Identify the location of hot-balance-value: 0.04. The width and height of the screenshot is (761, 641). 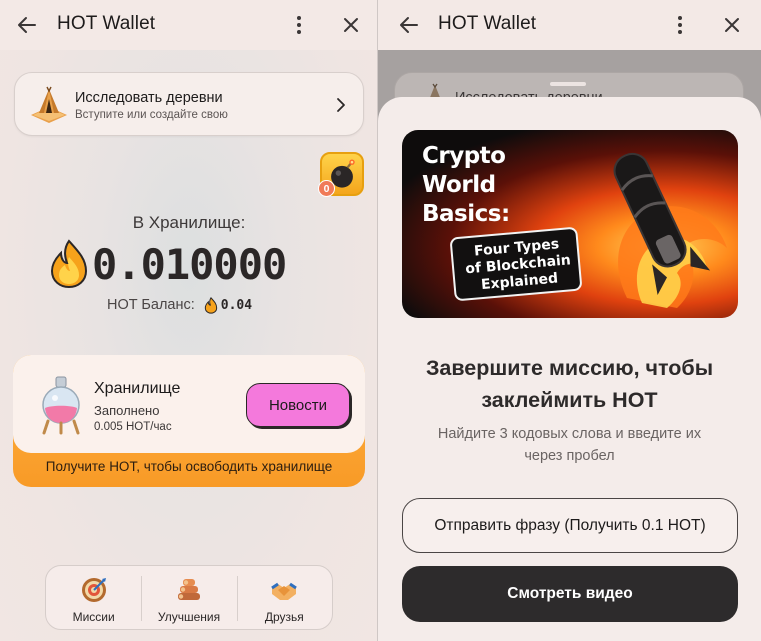
(236, 305).